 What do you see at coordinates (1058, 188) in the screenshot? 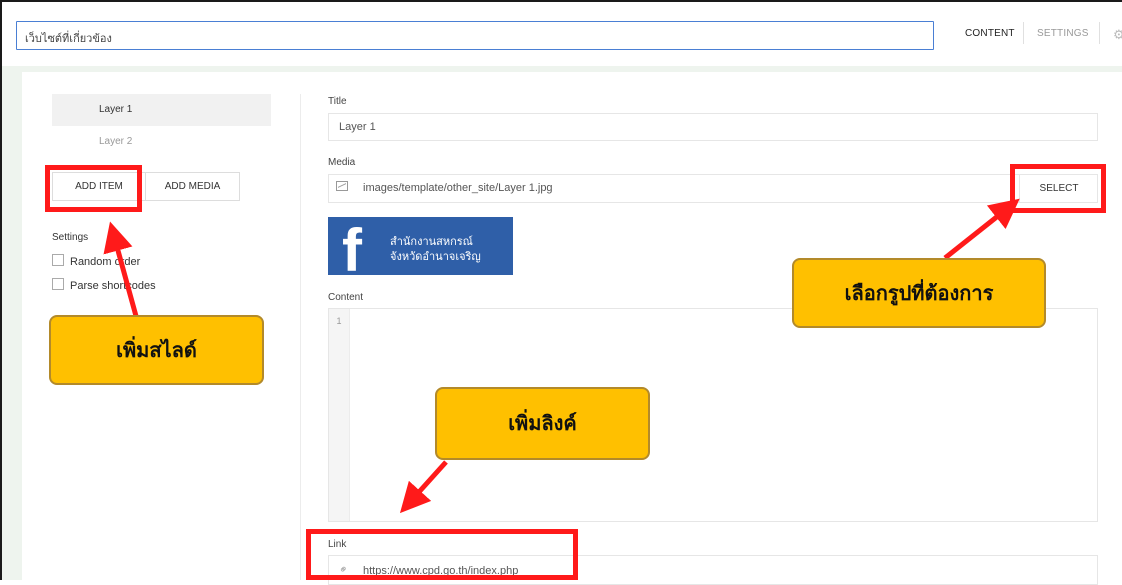
I see `highlight-select` at bounding box center [1058, 188].